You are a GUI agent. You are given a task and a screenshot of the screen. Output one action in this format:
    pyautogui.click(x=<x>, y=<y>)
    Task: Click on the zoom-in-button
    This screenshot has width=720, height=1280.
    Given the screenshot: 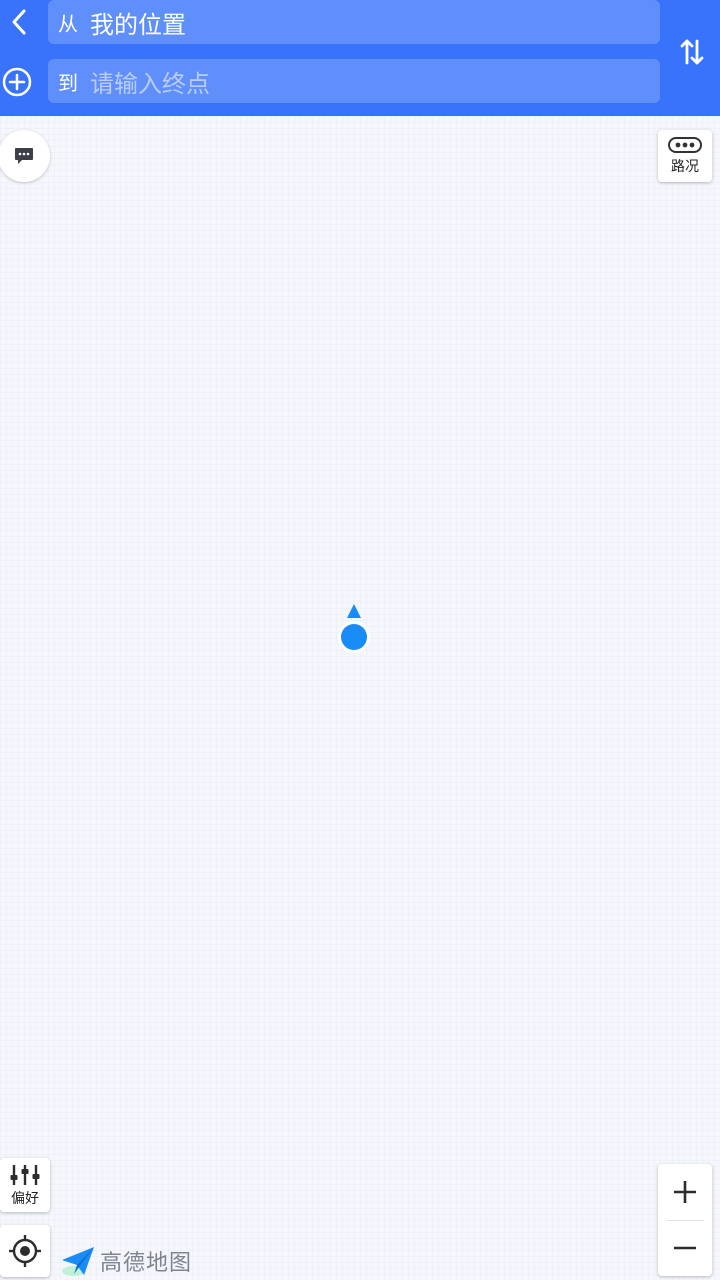 What is the action you would take?
    pyautogui.click(x=685, y=1192)
    